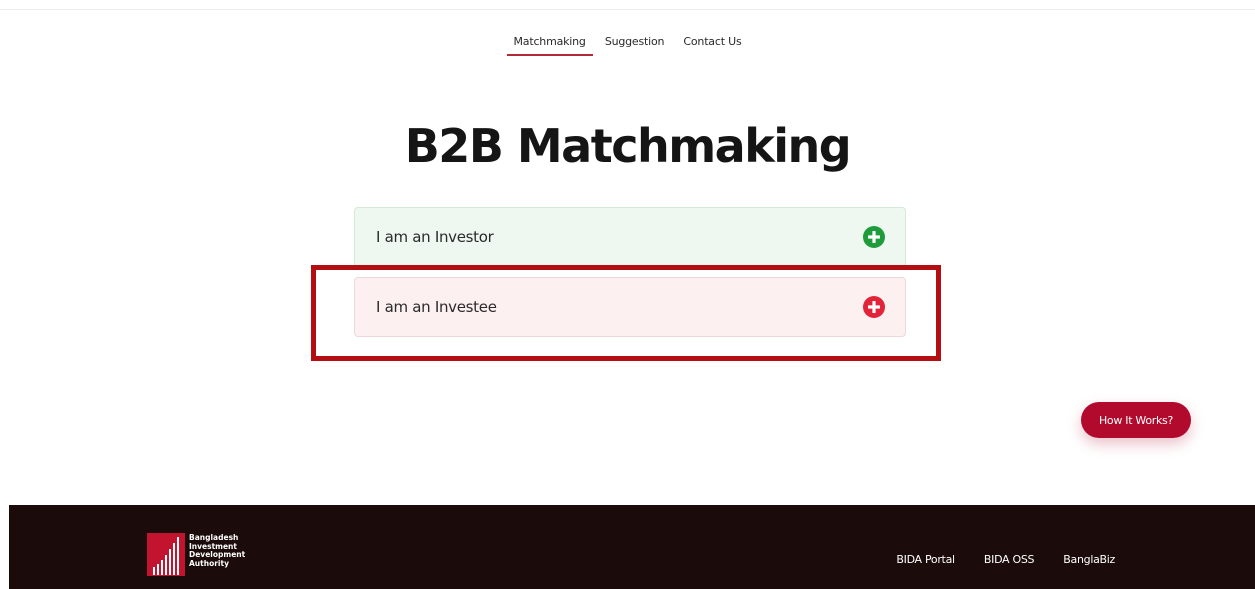 The height and width of the screenshot is (589, 1255). Describe the element at coordinates (166, 554) in the screenshot. I see `bida-logo-mark` at that location.